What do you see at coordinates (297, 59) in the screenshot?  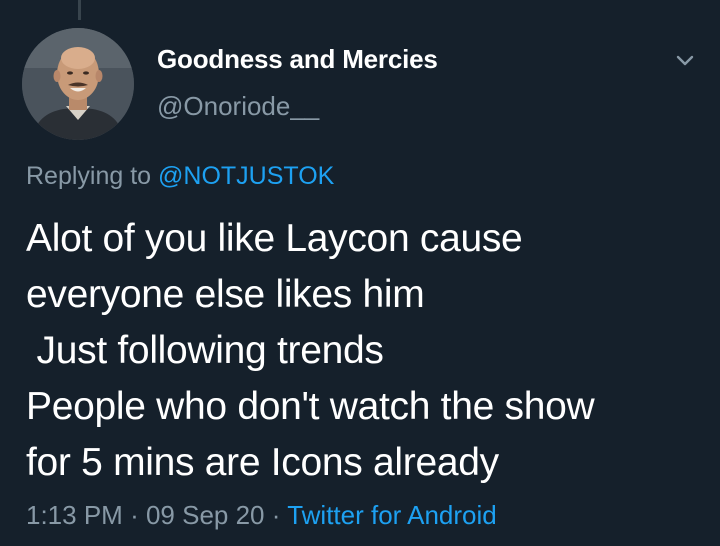 I see `author-display-name: Goodness and Mercies` at bounding box center [297, 59].